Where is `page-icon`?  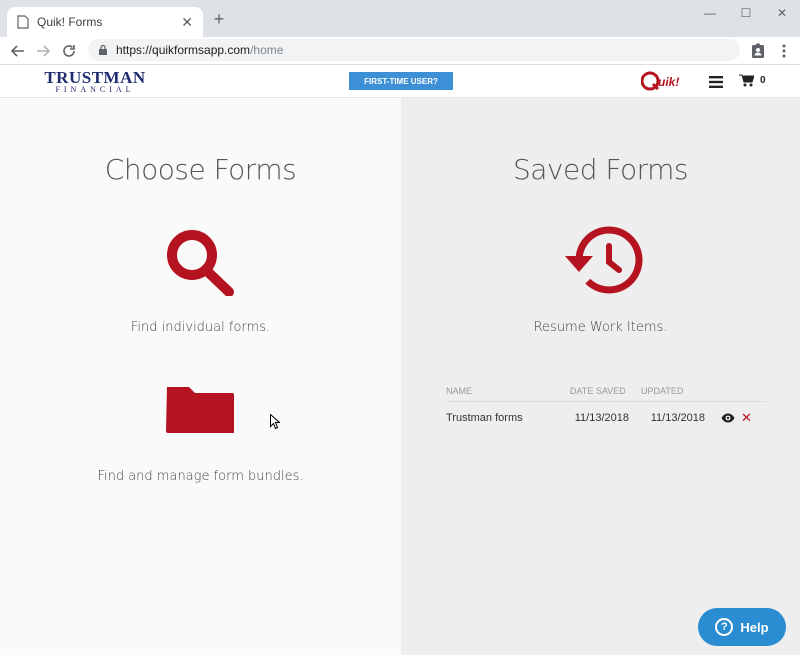 page-icon is located at coordinates (23, 22).